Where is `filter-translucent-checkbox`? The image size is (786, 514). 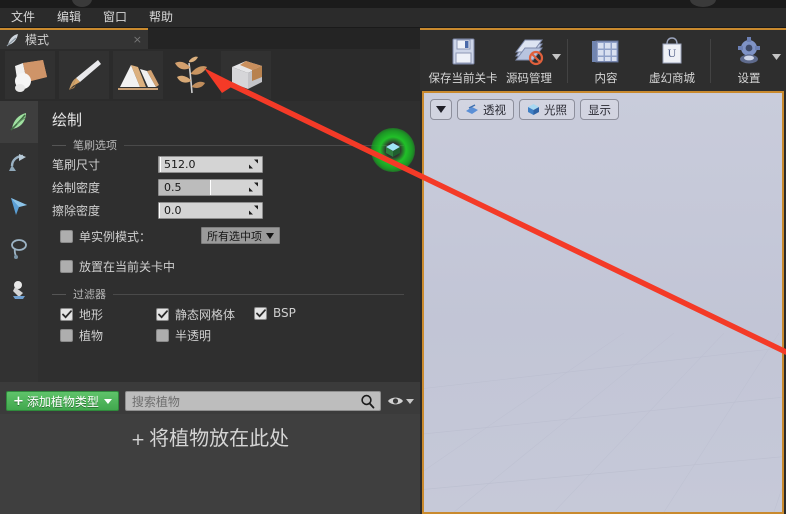 filter-translucent-checkbox is located at coordinates (162, 335).